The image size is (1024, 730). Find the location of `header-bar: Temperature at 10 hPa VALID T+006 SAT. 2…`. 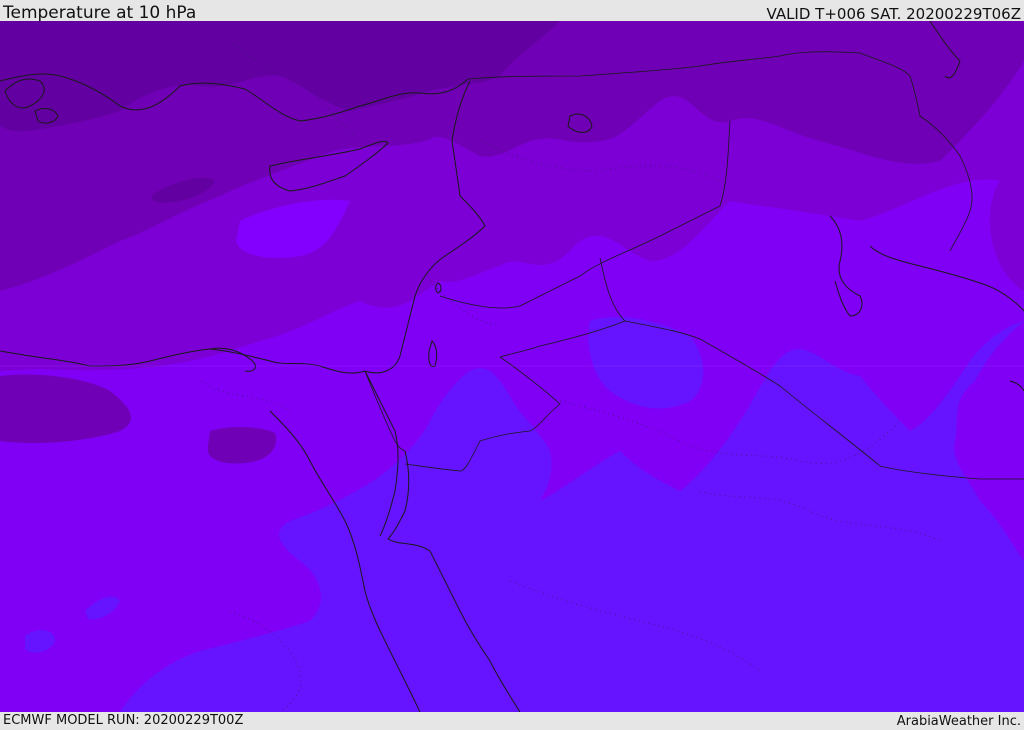

header-bar: Temperature at 10 hPa VALID T+006 SAT. 2… is located at coordinates (512, 11).